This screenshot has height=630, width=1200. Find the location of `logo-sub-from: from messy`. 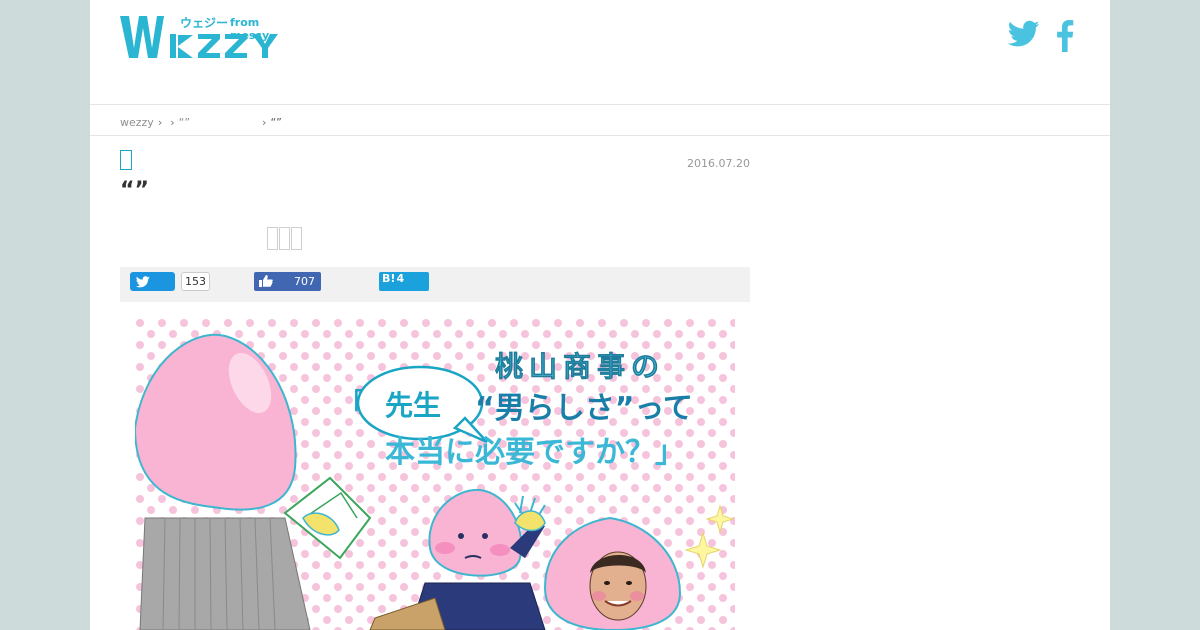

logo-sub-from: from messy is located at coordinates (250, 29).